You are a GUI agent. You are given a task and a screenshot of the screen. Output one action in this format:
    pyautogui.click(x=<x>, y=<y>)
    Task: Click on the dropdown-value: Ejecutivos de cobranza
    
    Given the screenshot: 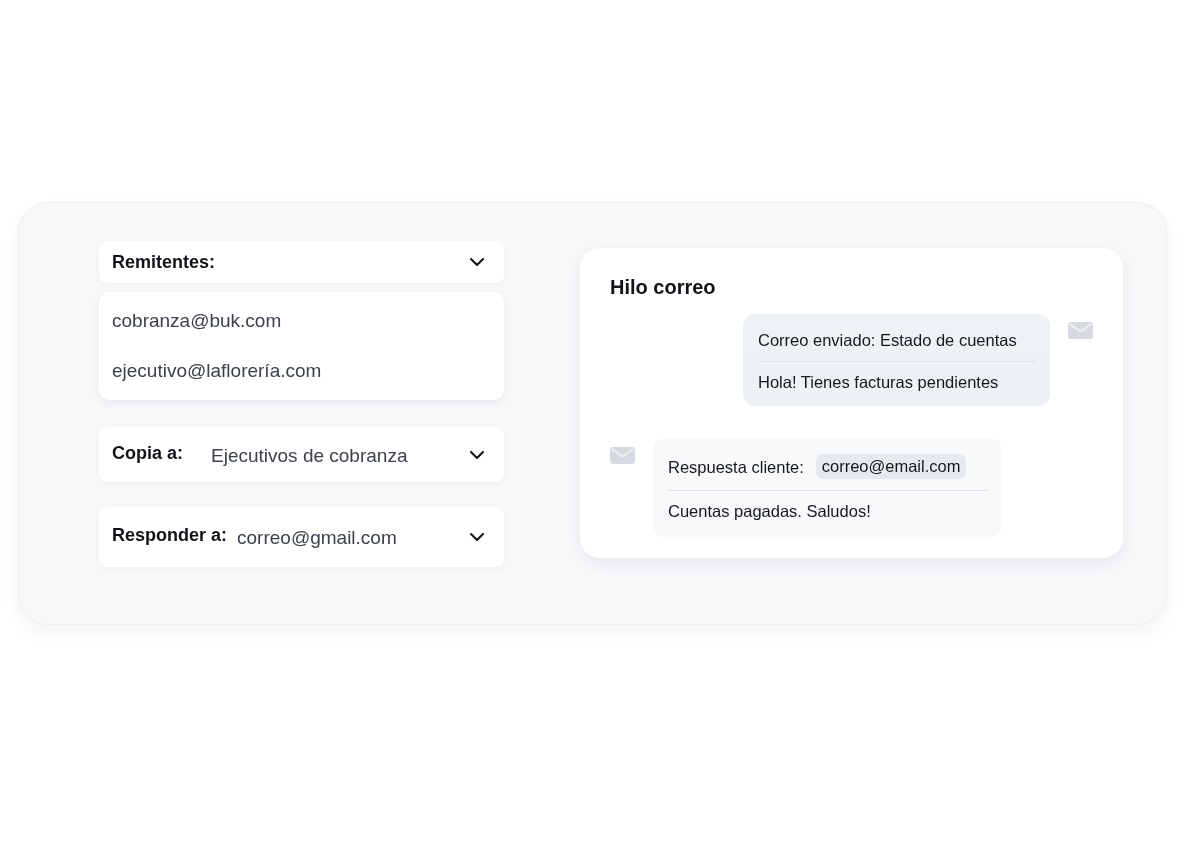 What is the action you would take?
    pyautogui.click(x=310, y=455)
    